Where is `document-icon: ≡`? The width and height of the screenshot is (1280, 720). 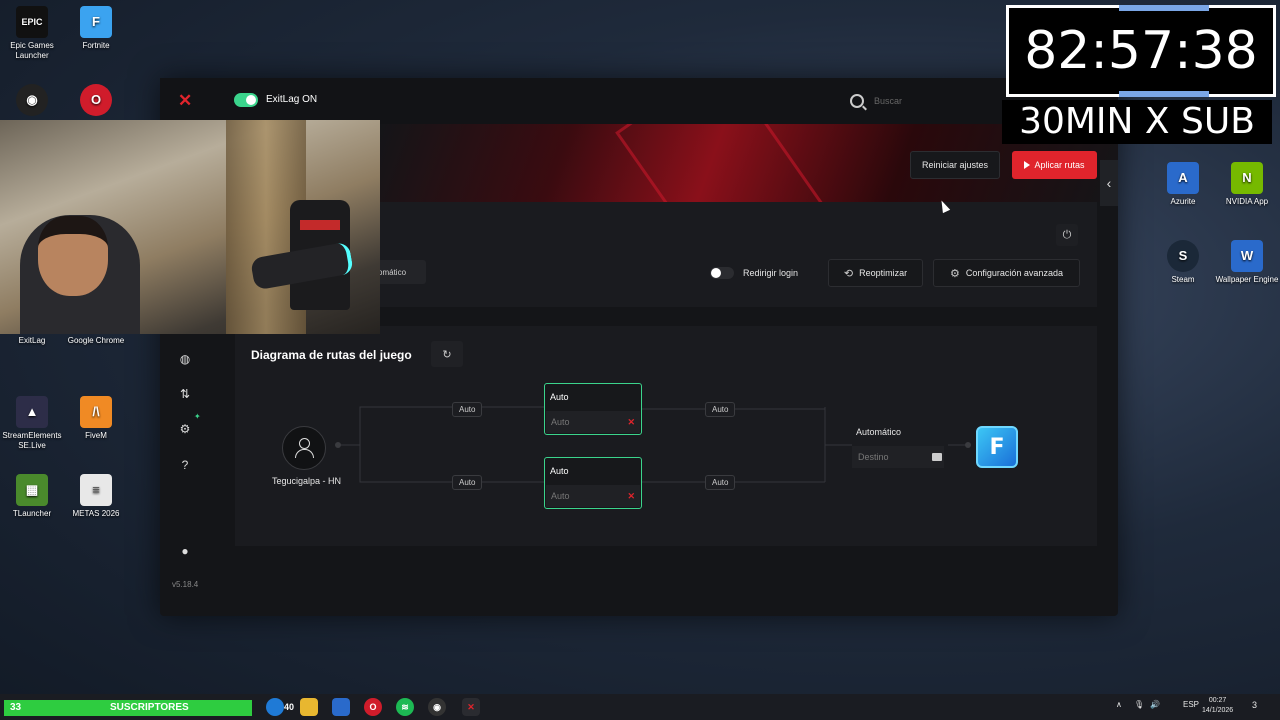
document-icon: ≡ is located at coordinates (96, 490).